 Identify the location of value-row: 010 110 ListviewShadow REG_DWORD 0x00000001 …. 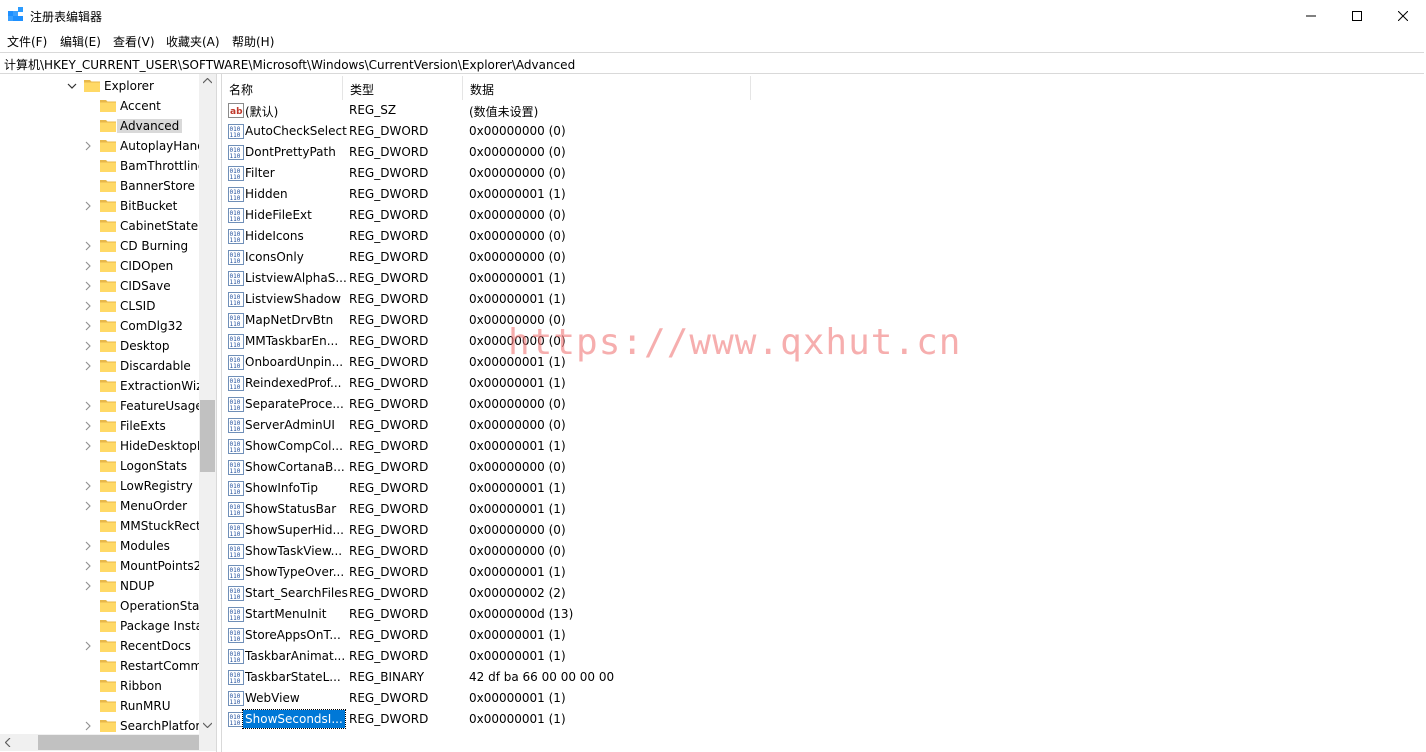
(824, 299).